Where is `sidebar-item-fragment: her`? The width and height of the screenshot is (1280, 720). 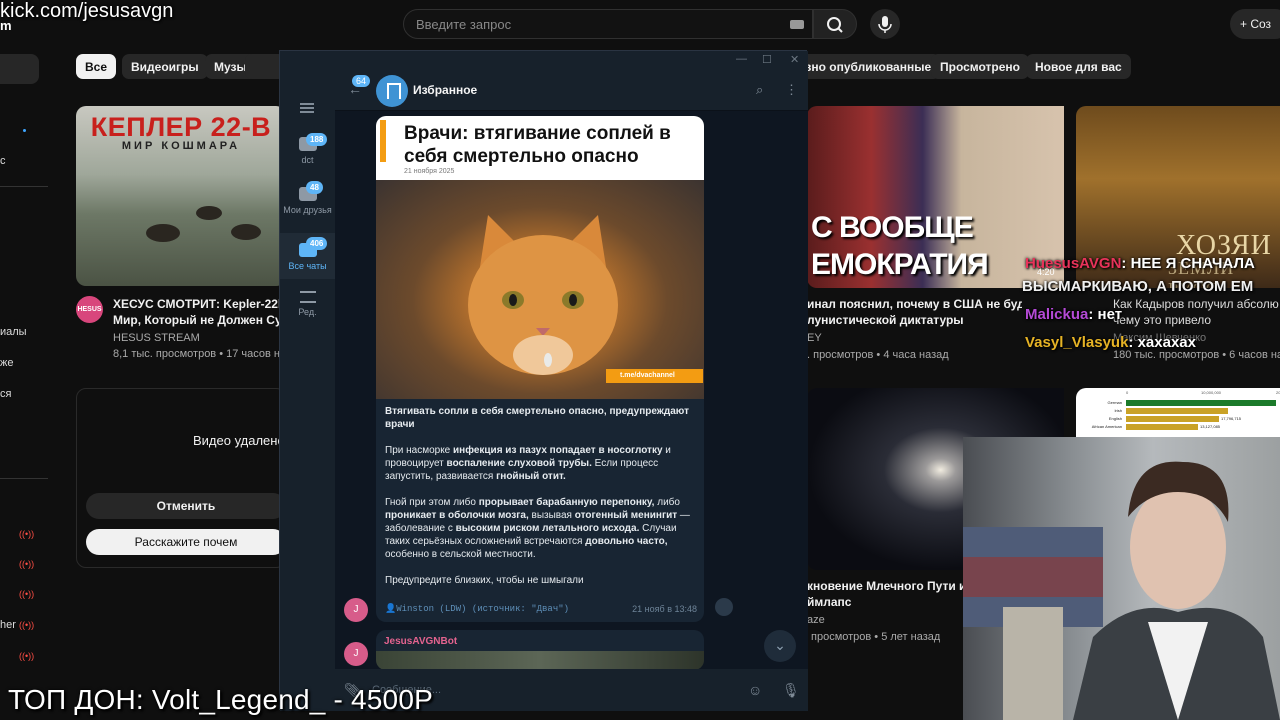
sidebar-item-fragment: her is located at coordinates (8, 625).